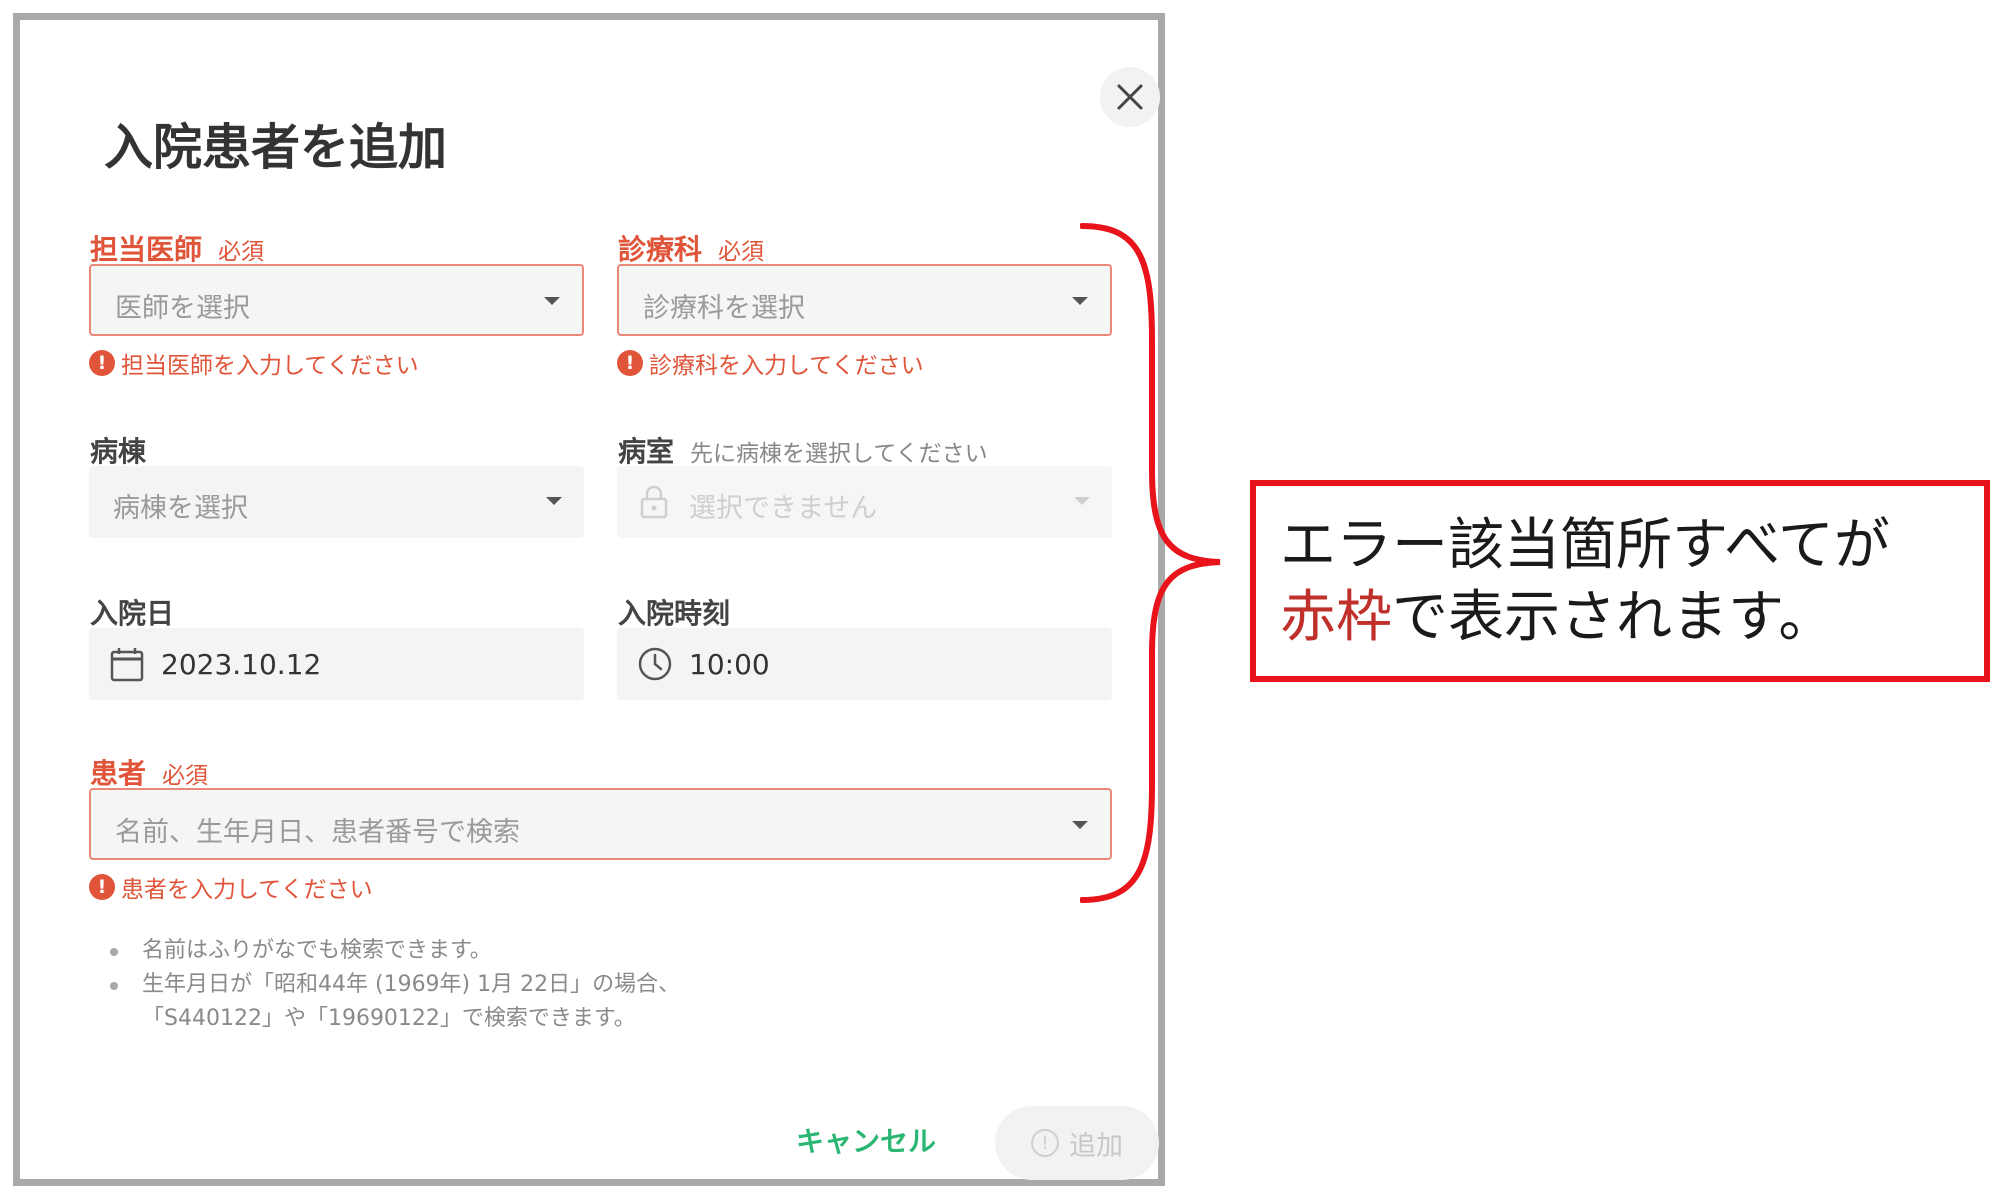 This screenshot has width=2000, height=1202. I want to click on department-label-text: 診療科, so click(660, 249).